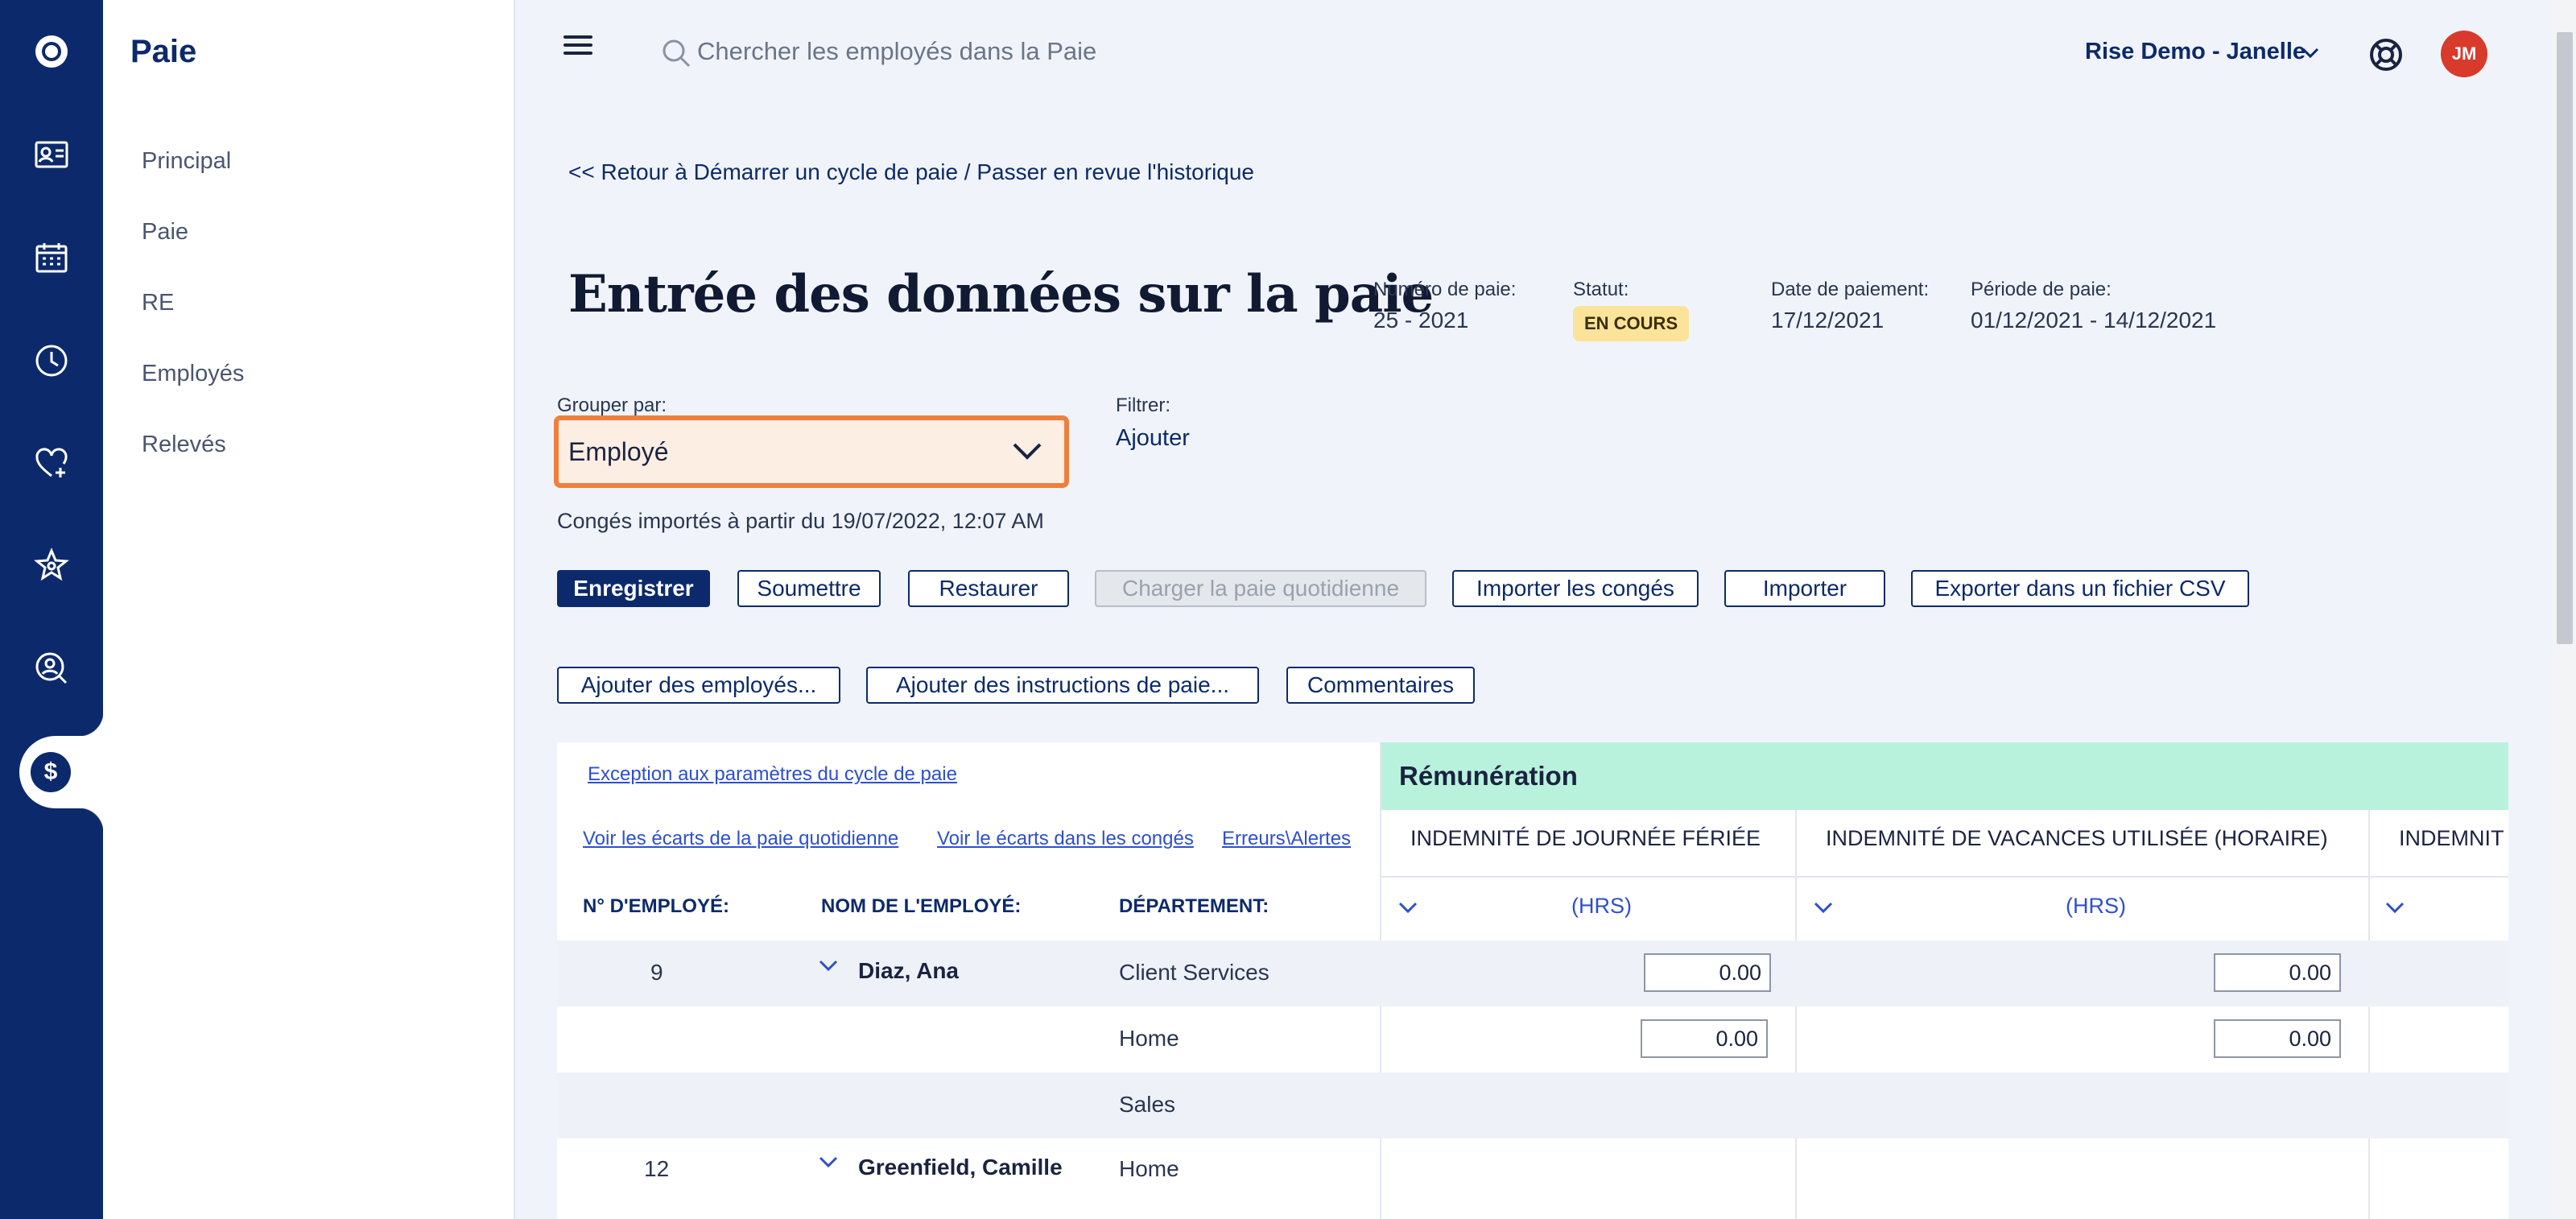 The height and width of the screenshot is (1219, 2576). What do you see at coordinates (908, 971) in the screenshot?
I see `employee-name: Diaz, Ana` at bounding box center [908, 971].